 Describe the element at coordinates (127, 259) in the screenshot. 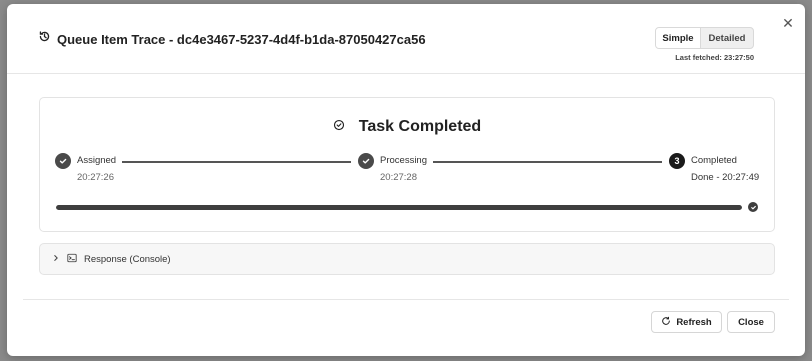

I see `response-console-label: Response (Console)` at that location.